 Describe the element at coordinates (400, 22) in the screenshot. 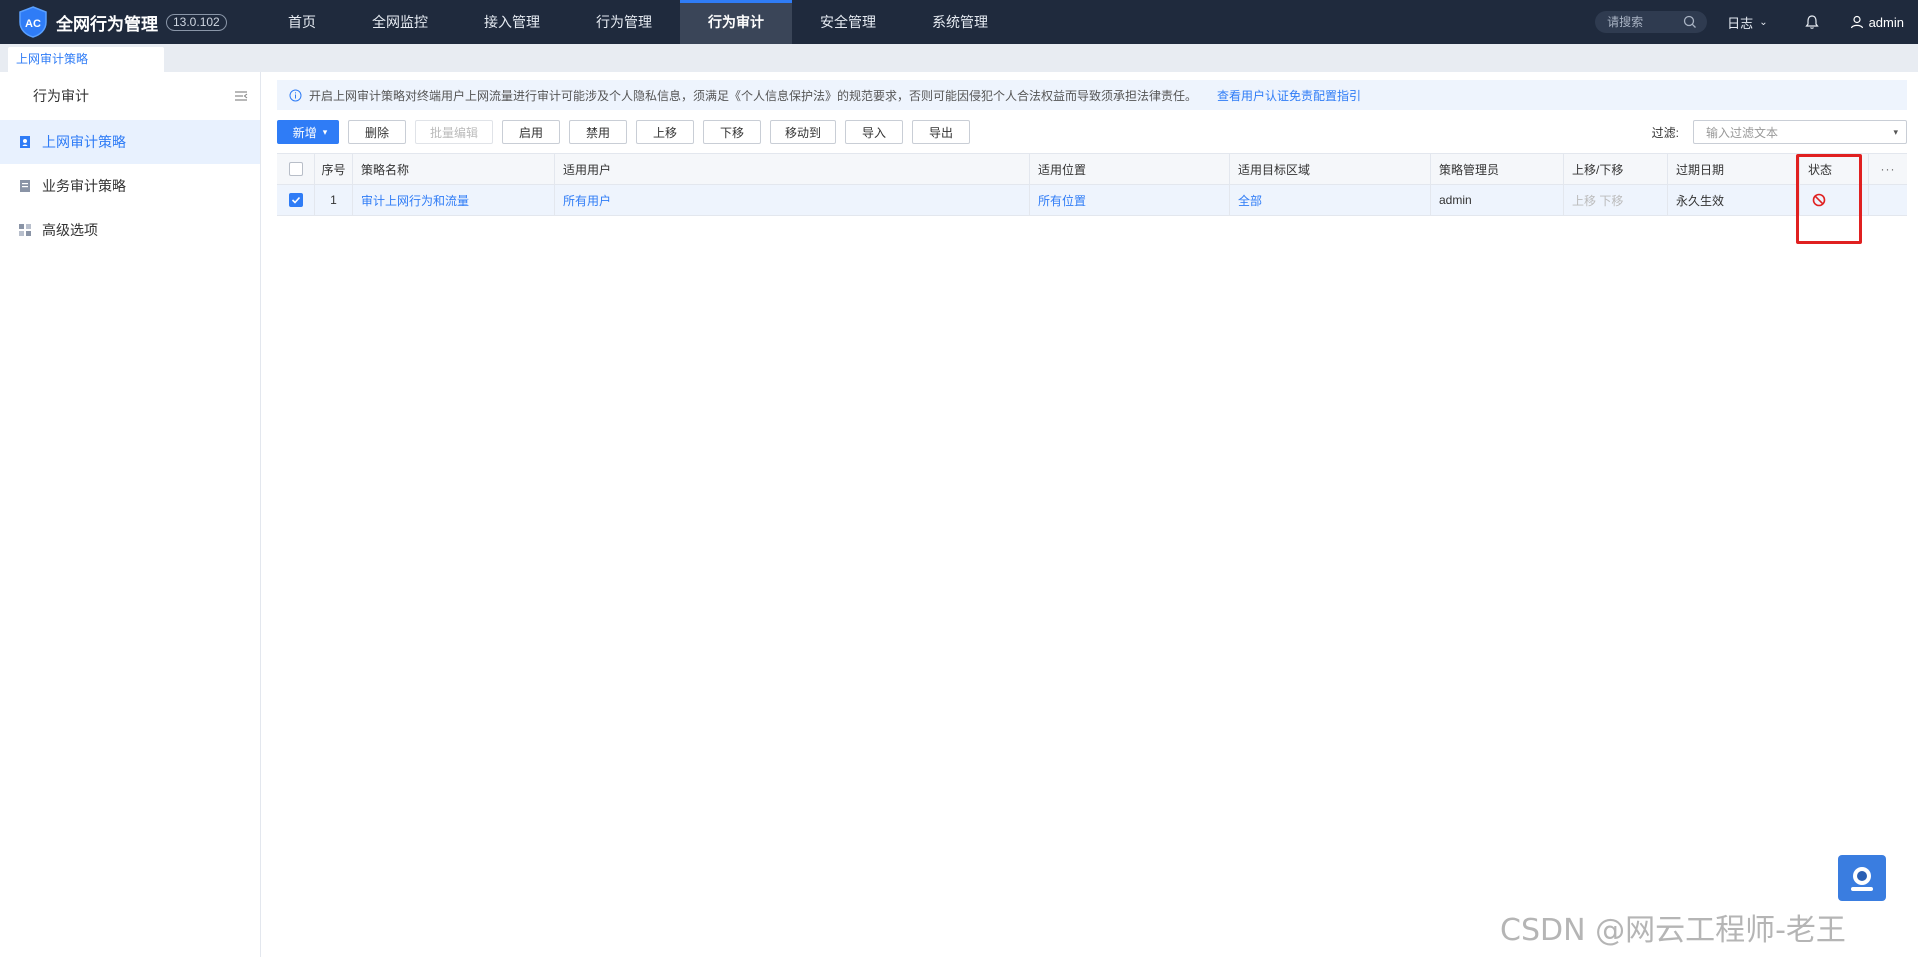

I see `nav-network-monitor: 全网监控` at that location.